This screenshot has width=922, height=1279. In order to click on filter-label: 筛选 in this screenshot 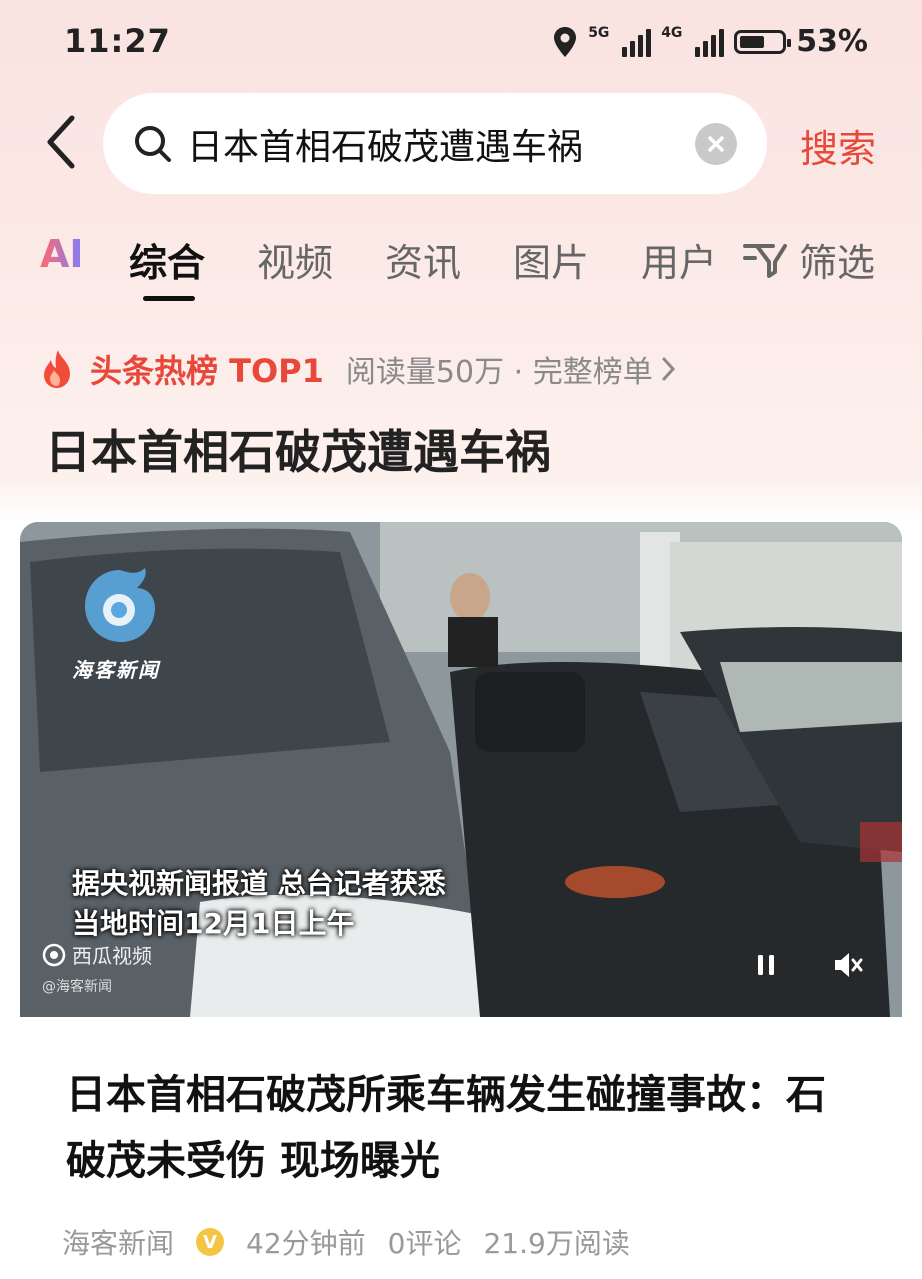, I will do `click(837, 263)`.